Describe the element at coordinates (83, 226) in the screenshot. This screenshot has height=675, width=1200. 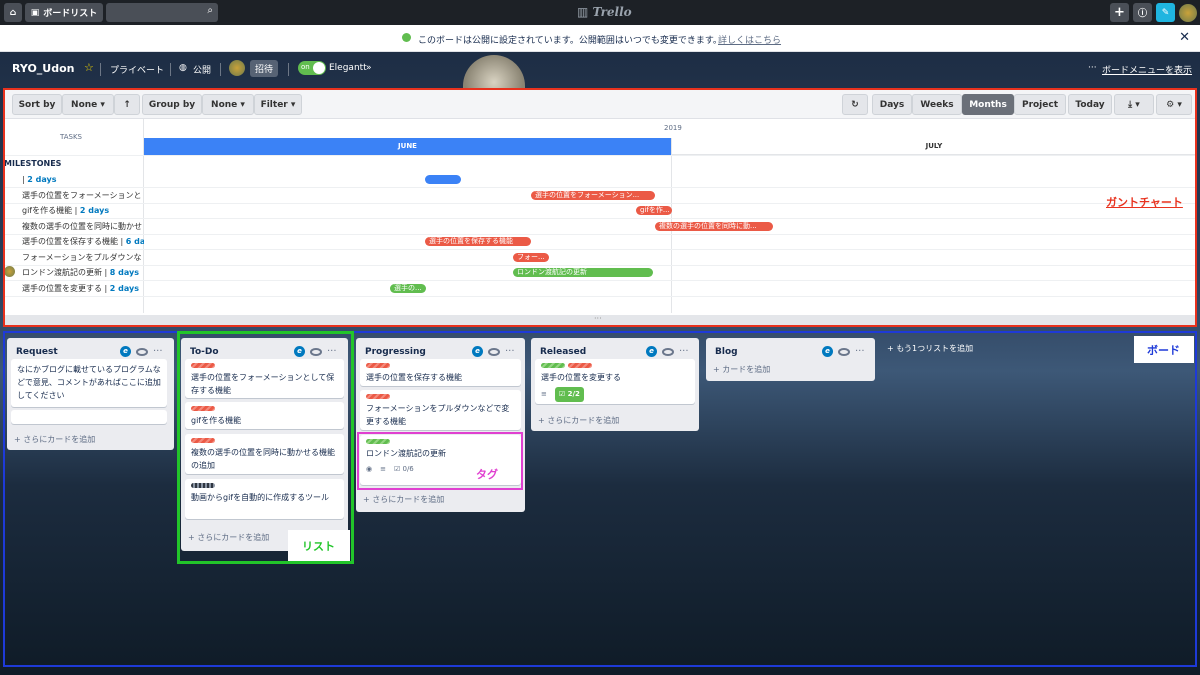
I see `task-row-name: 複数の選手の位置を同時に動かせ` at that location.